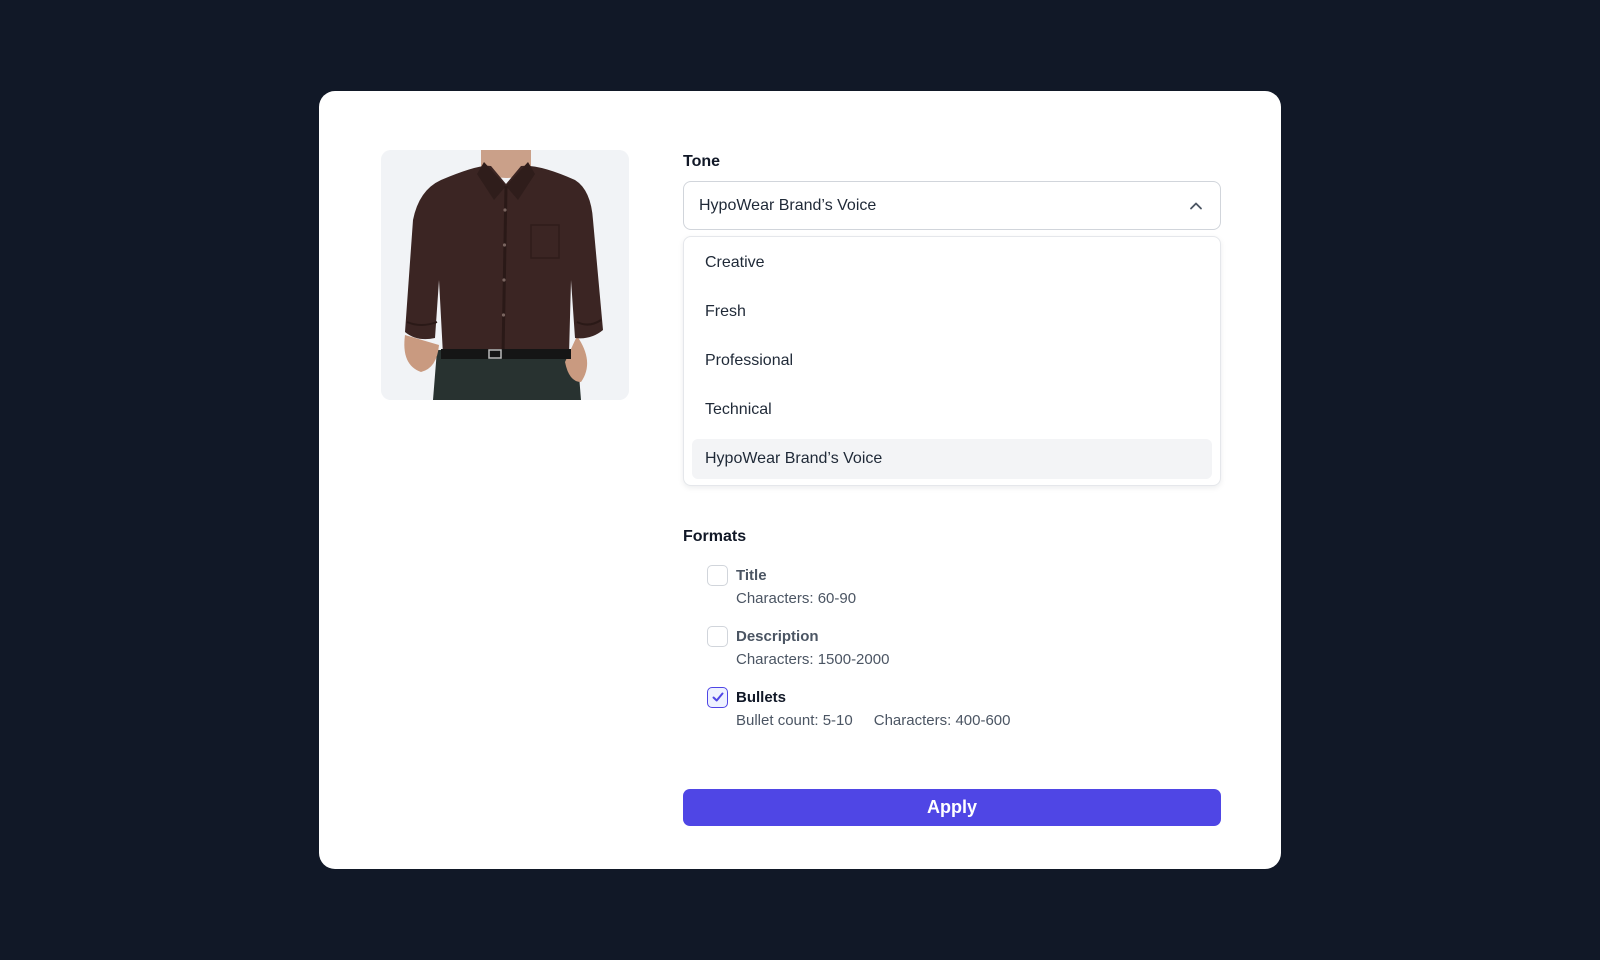  Describe the element at coordinates (952, 410) in the screenshot. I see `tone-option-technical: Technical` at that location.